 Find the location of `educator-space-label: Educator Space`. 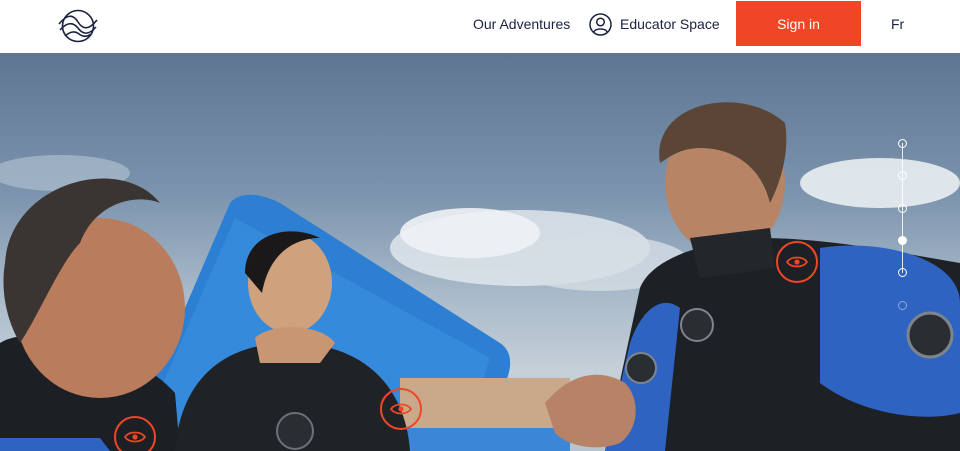

educator-space-label: Educator Space is located at coordinates (670, 24).